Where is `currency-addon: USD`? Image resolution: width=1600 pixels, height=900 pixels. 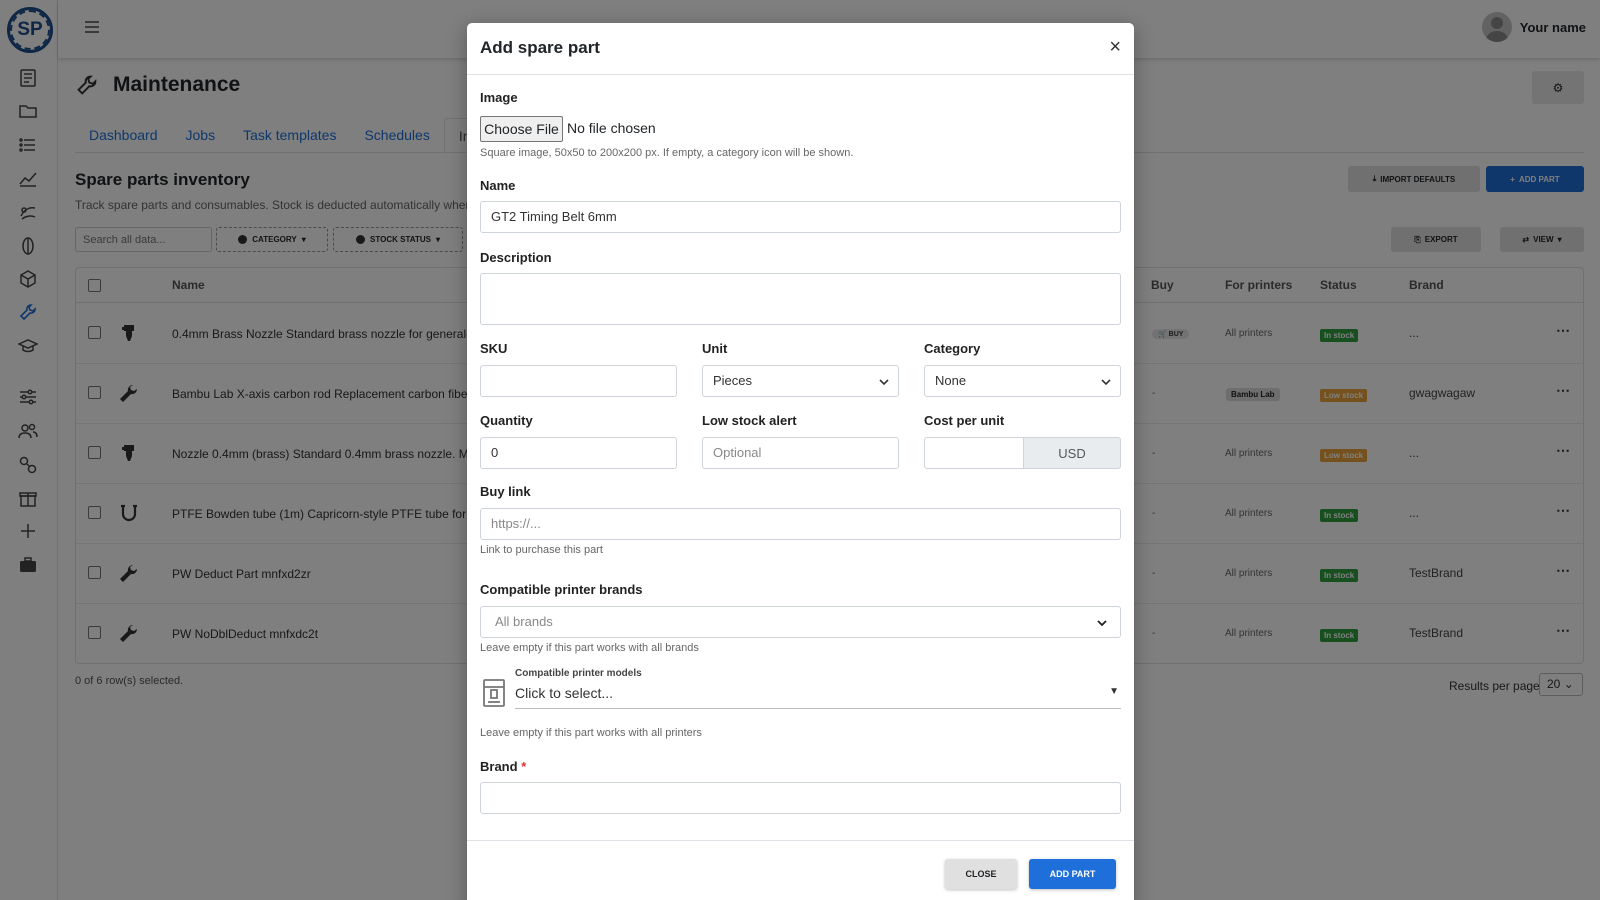
currency-addon: USD is located at coordinates (1072, 453).